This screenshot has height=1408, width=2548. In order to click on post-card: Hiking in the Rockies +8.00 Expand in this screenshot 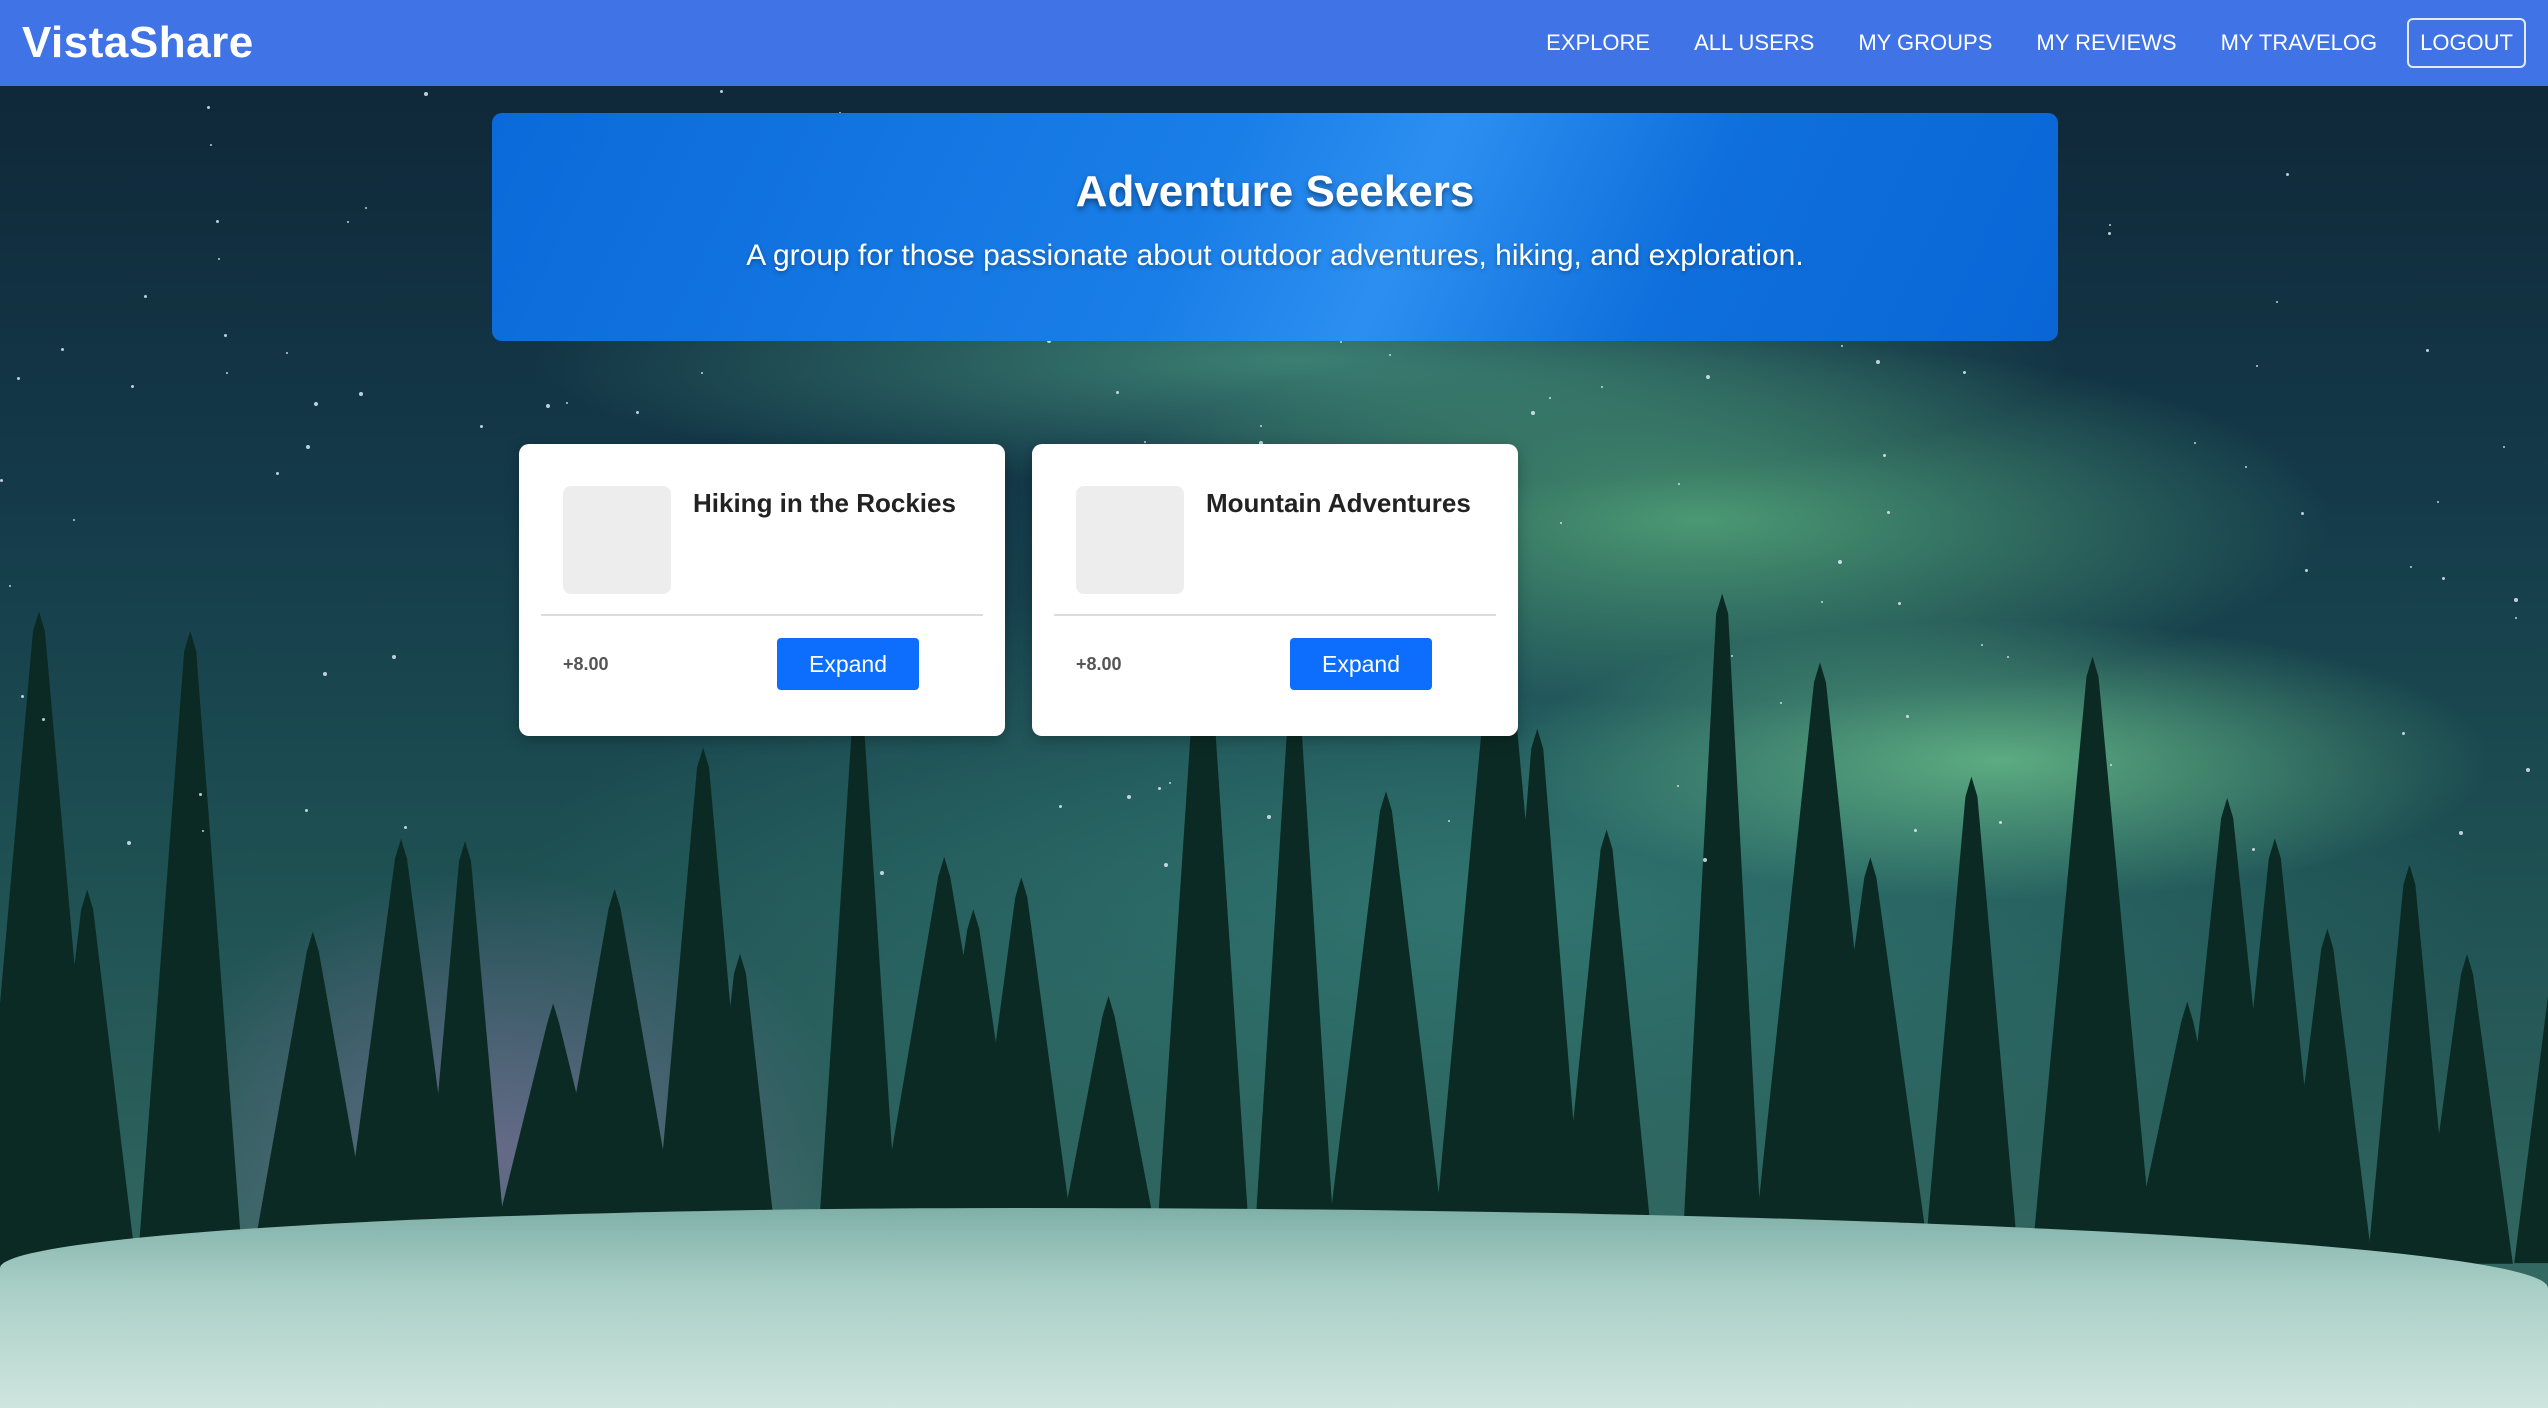, I will do `click(762, 590)`.